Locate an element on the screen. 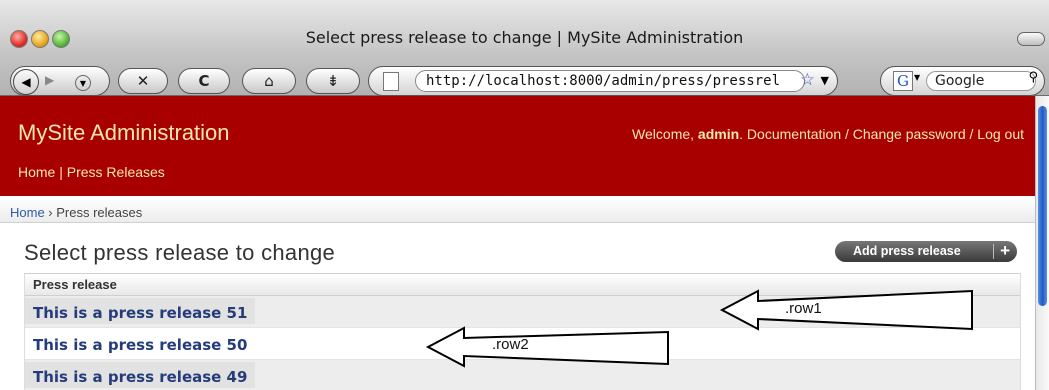 The image size is (1049, 390). back-forward-group: ◀ ▶ ▼ is located at coordinates (60, 81).